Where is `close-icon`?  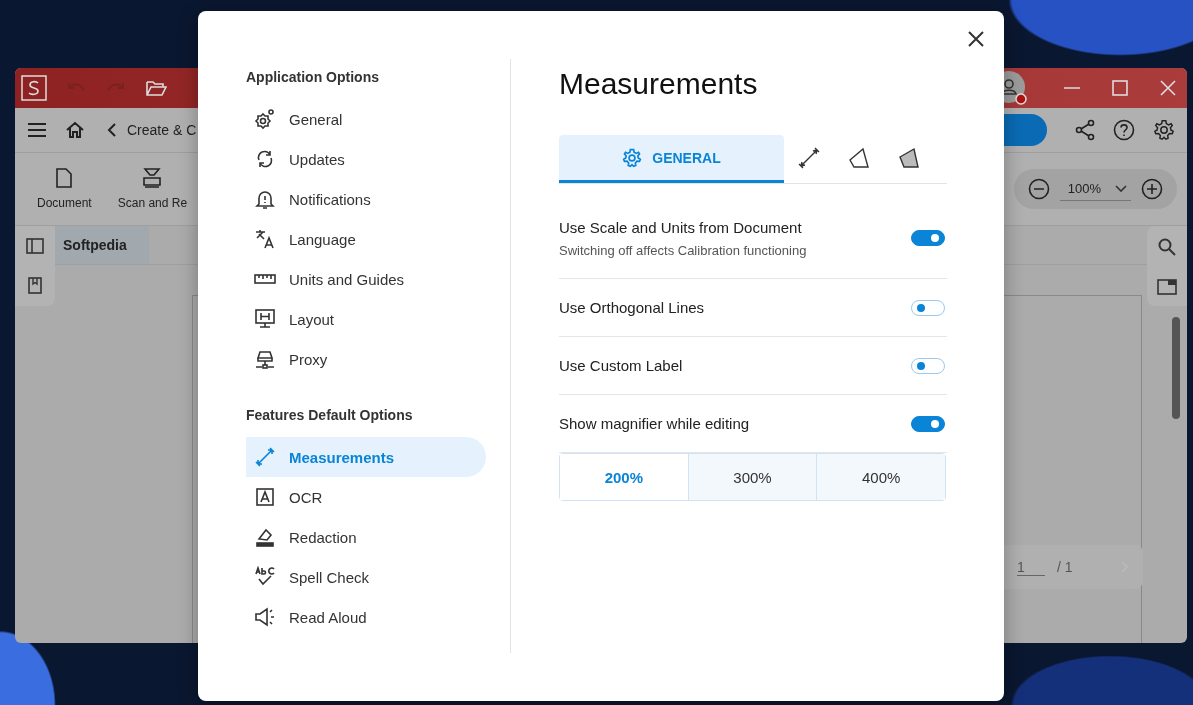
close-icon is located at coordinates (976, 39).